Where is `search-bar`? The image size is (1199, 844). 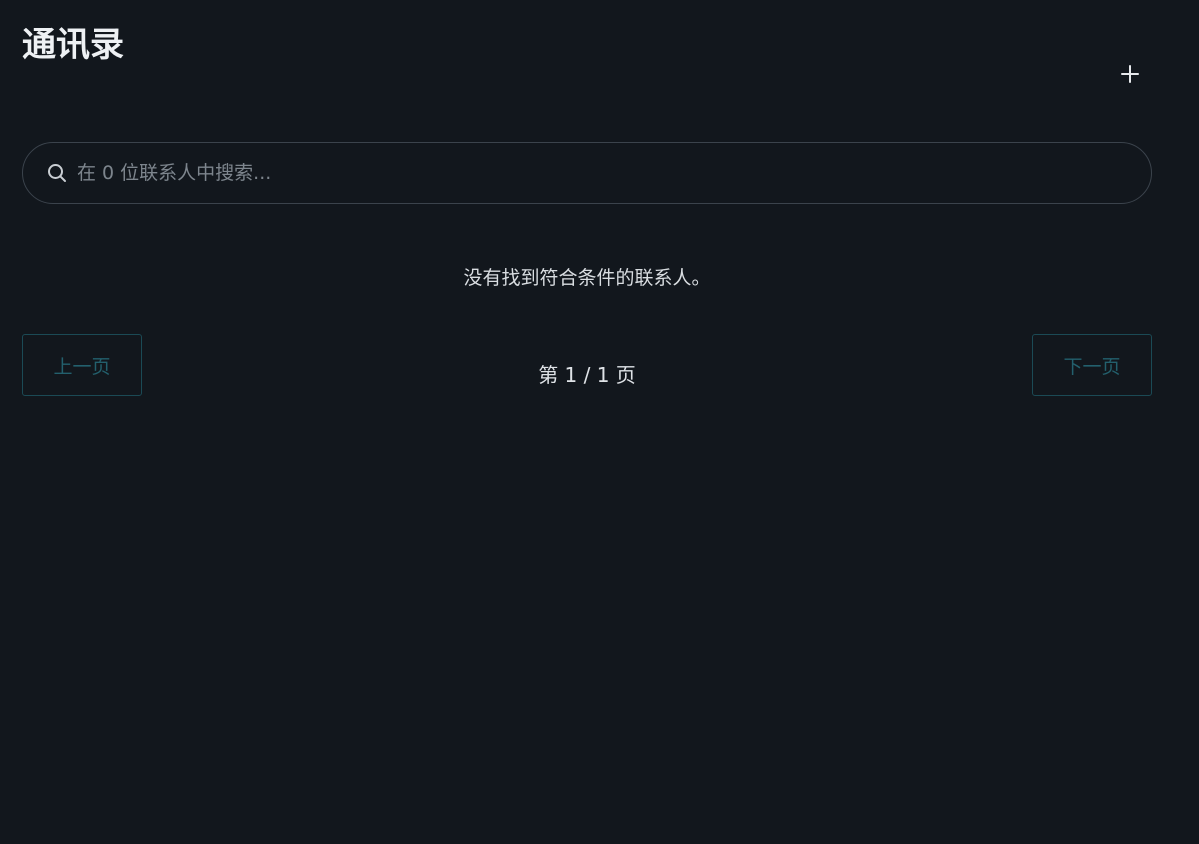
search-bar is located at coordinates (587, 173).